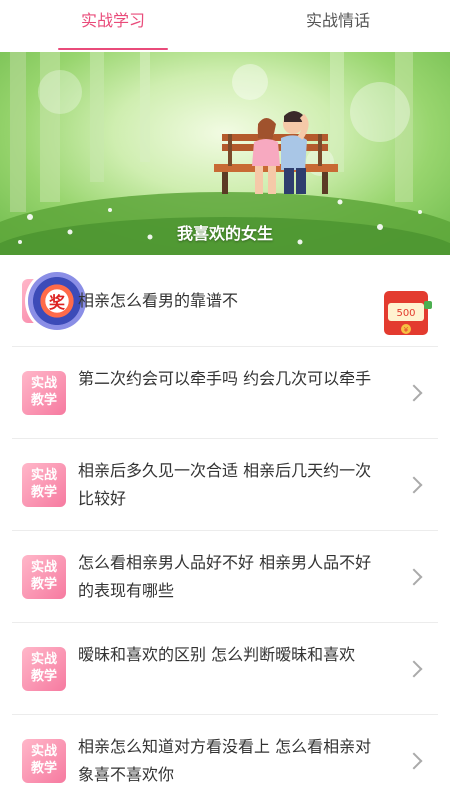  I want to click on article-title: 相亲后多久见一次合适 相亲后几天约一次比较好, so click(225, 484).